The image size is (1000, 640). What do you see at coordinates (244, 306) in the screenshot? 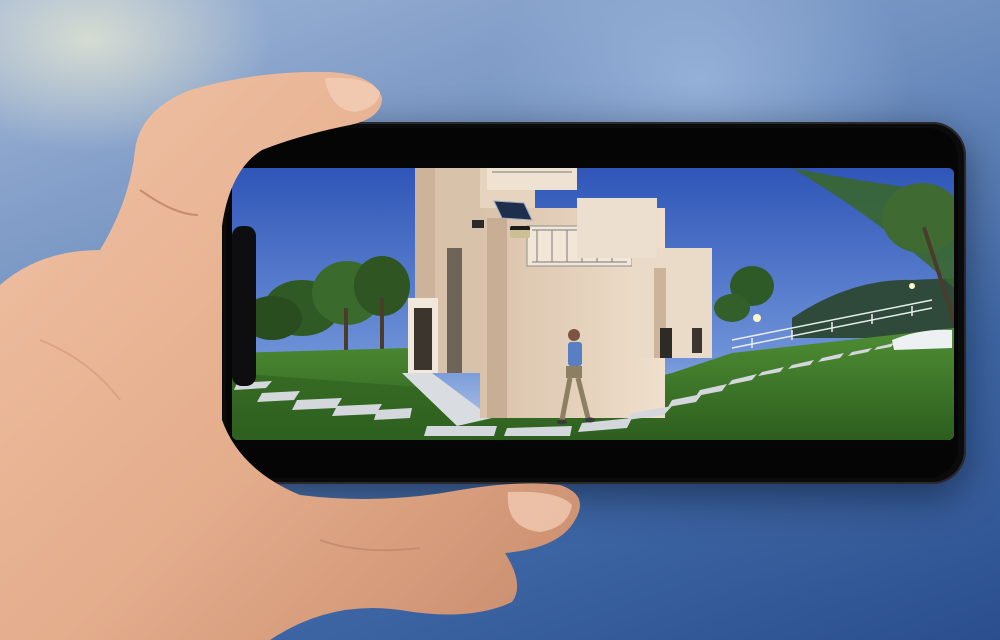
I see `camera-notch` at bounding box center [244, 306].